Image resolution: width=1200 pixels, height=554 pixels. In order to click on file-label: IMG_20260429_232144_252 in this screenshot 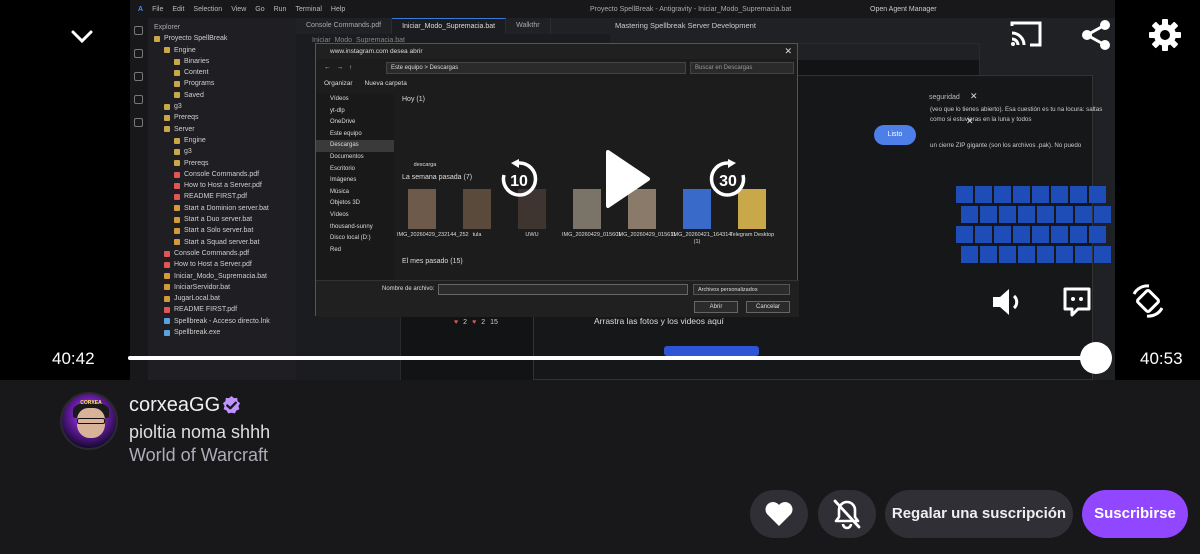, I will do `click(433, 235)`.